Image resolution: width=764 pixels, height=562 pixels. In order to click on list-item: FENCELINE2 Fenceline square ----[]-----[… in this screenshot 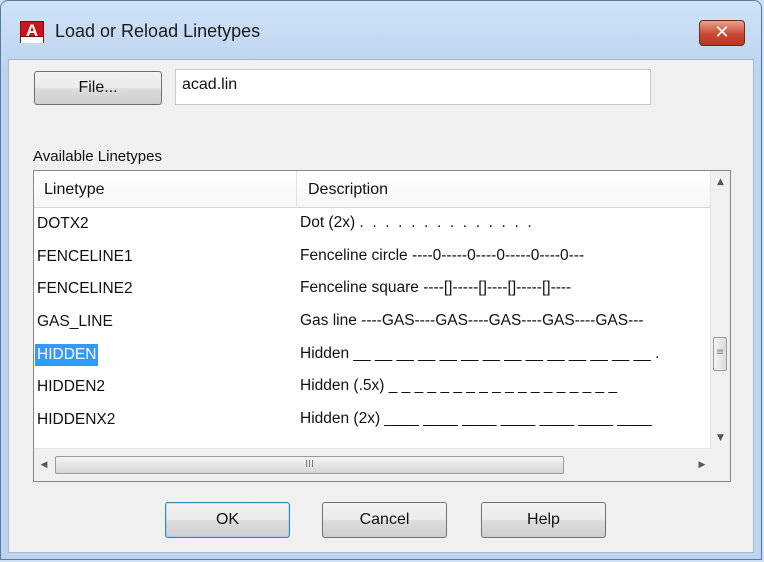, I will do `click(373, 289)`.